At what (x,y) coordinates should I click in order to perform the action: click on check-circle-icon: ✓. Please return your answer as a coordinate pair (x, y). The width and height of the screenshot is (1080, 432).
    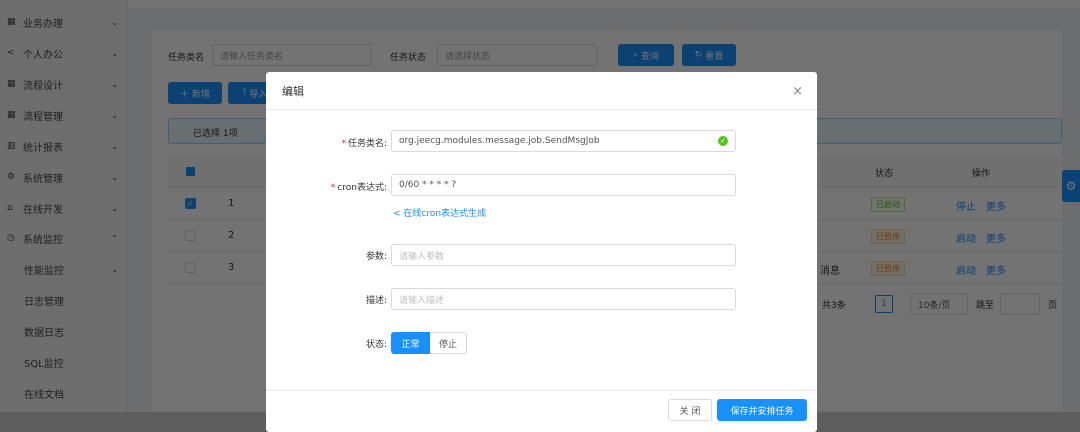
    Looking at the image, I should click on (723, 141).